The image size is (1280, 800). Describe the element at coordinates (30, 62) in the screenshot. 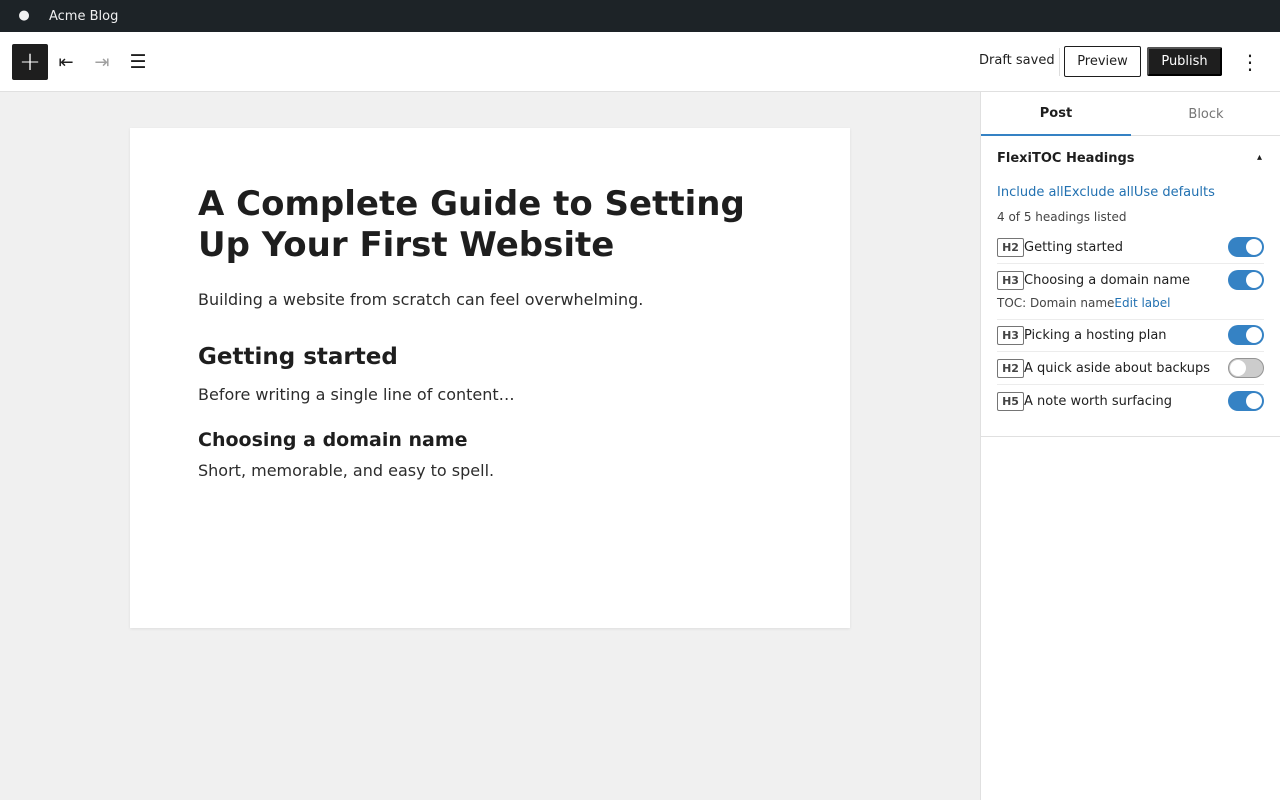

I see `block-inserter-button: +` at that location.